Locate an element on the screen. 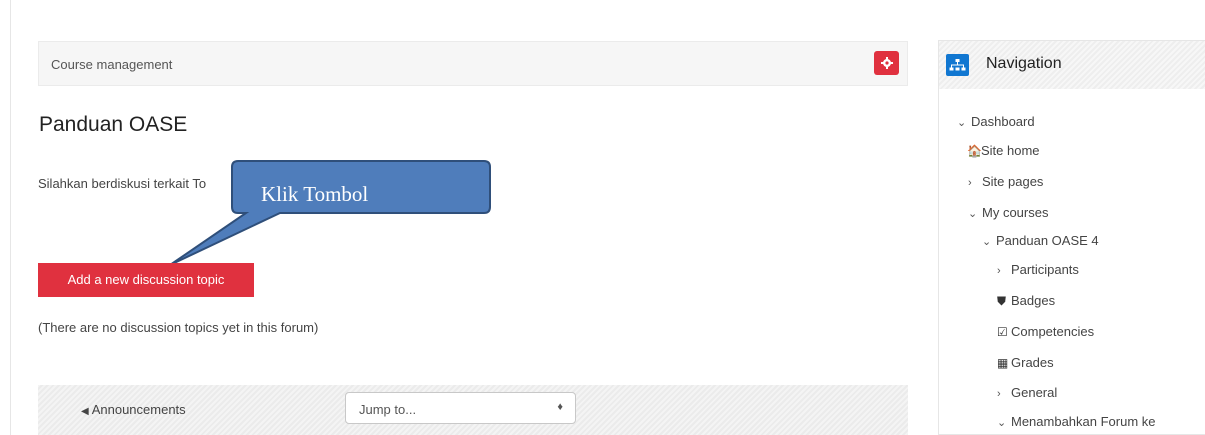 This screenshot has height=435, width=1205. gear-button is located at coordinates (886, 63).